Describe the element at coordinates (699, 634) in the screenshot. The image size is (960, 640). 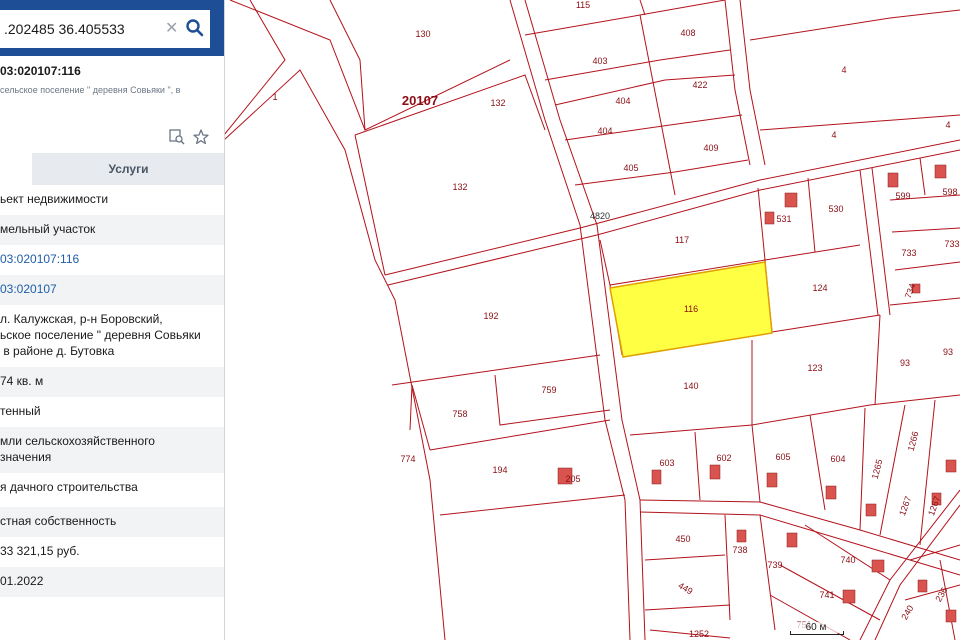
I see `parcel-label: 1252` at that location.